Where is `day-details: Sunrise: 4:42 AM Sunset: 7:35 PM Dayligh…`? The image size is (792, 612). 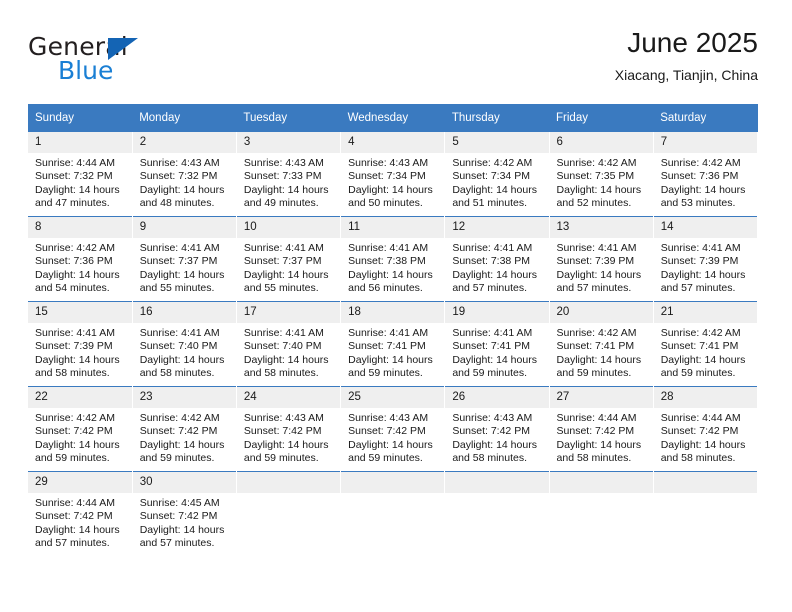 day-details: Sunrise: 4:42 AM Sunset: 7:35 PM Dayligh… is located at coordinates (601, 182).